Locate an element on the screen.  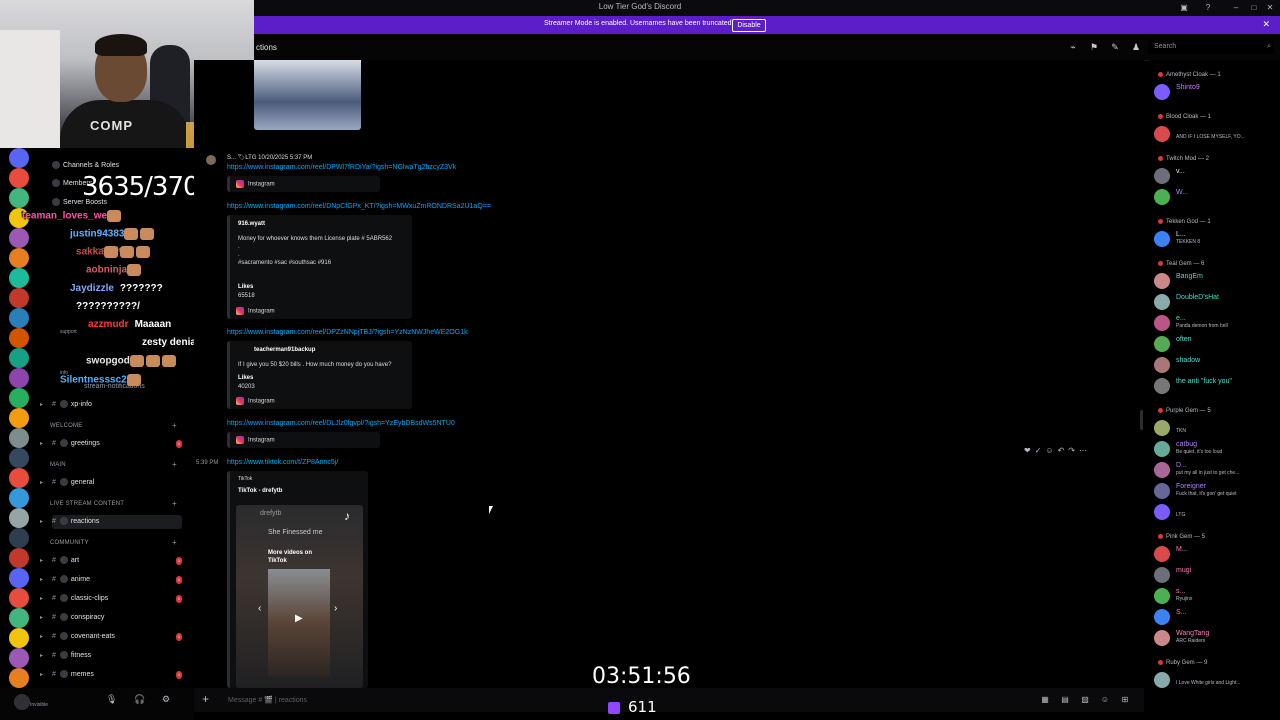
embed-title: TikTok - drefytb is located at coordinates (260, 491).